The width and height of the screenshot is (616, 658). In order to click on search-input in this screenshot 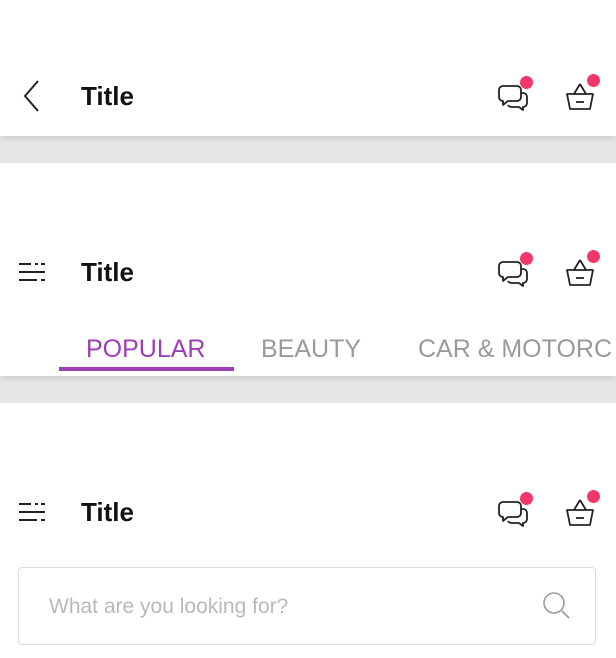, I will do `click(284, 606)`.